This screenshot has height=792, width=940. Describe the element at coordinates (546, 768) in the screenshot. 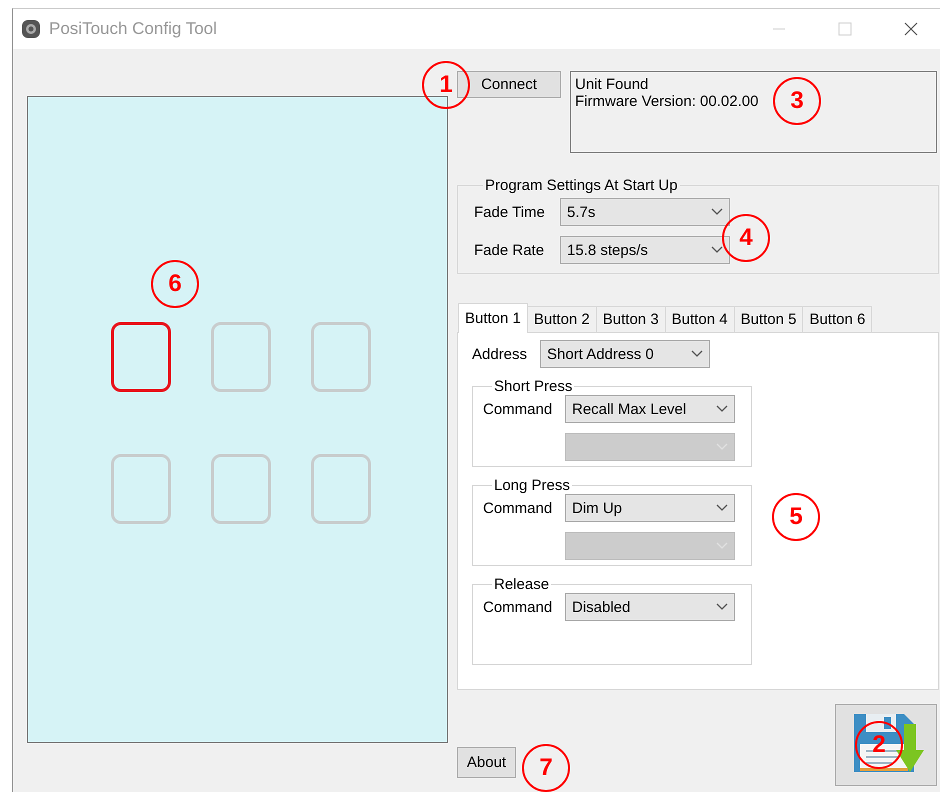

I see `callout-number: 7` at that location.